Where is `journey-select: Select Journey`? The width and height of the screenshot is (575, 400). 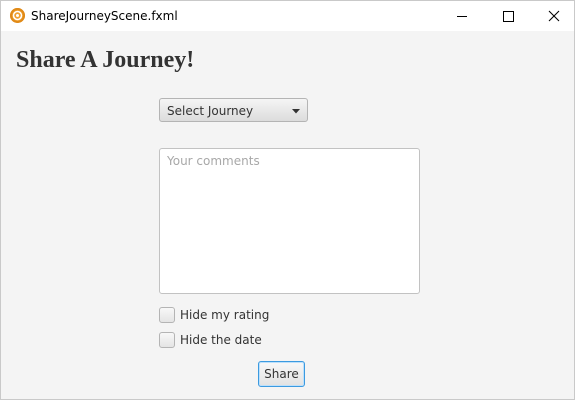
journey-select: Select Journey is located at coordinates (233, 110).